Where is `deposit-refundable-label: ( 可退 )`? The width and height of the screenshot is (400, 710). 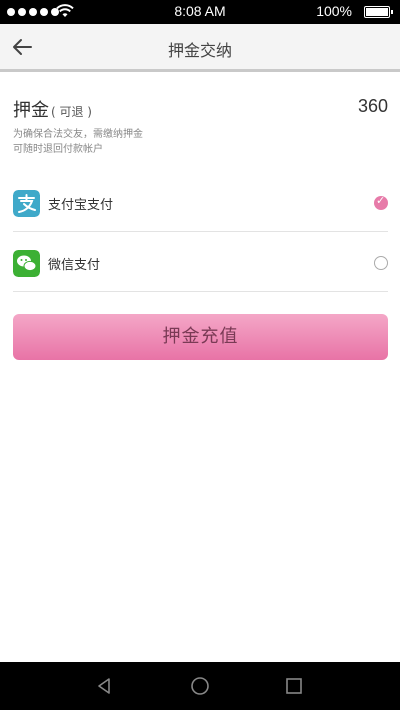 deposit-refundable-label: ( 可退 ) is located at coordinates (71, 112).